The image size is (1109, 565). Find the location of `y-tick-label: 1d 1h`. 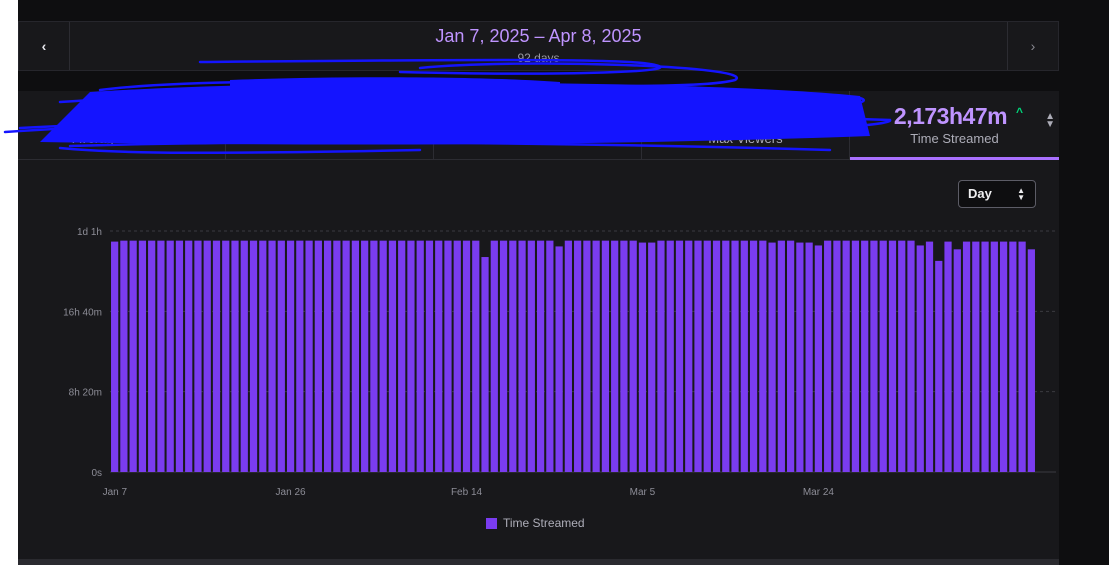

y-tick-label: 1d 1h is located at coordinates (89, 232).